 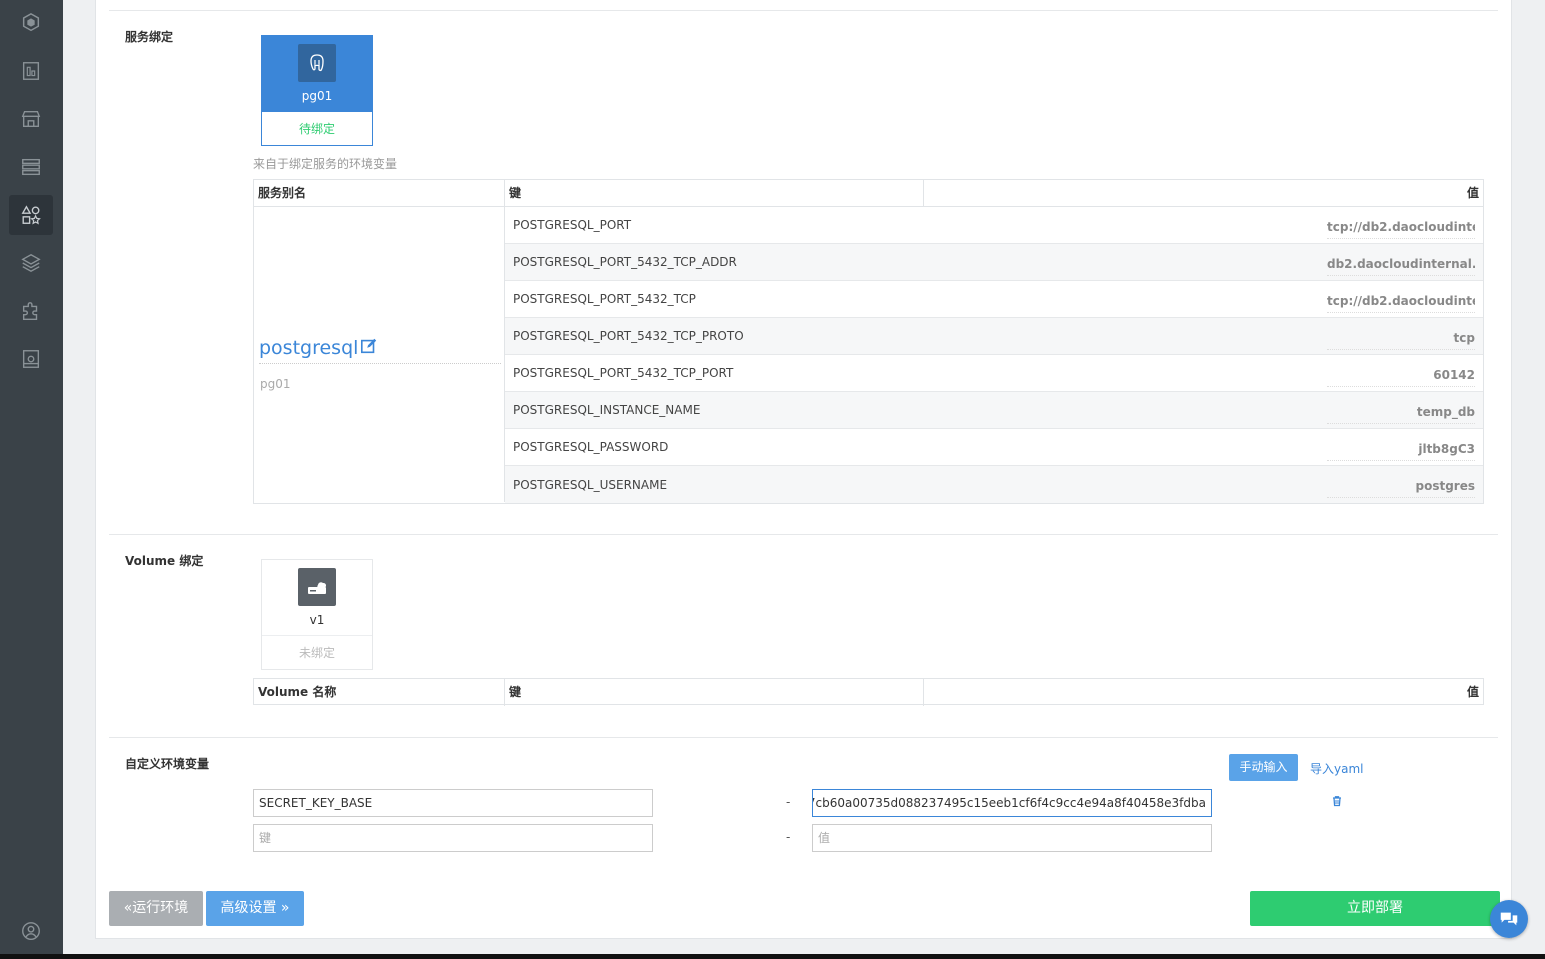 What do you see at coordinates (1012, 838) in the screenshot?
I see `new-value-input: 值` at bounding box center [1012, 838].